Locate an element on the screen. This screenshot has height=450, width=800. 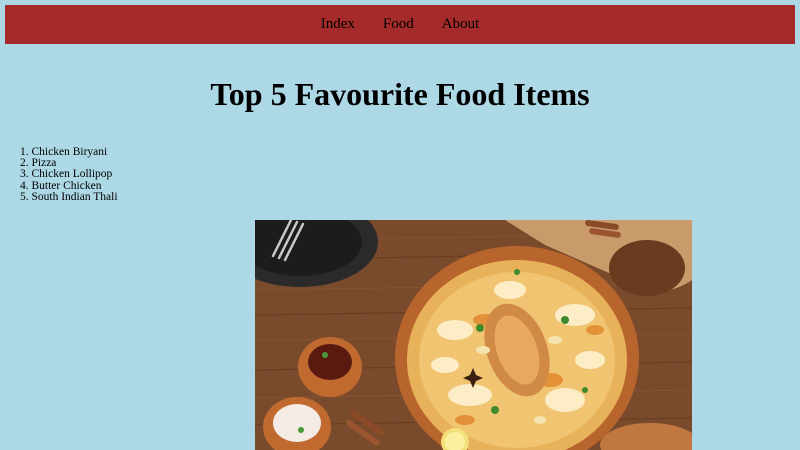
nav-link-food: Food is located at coordinates (398, 24).